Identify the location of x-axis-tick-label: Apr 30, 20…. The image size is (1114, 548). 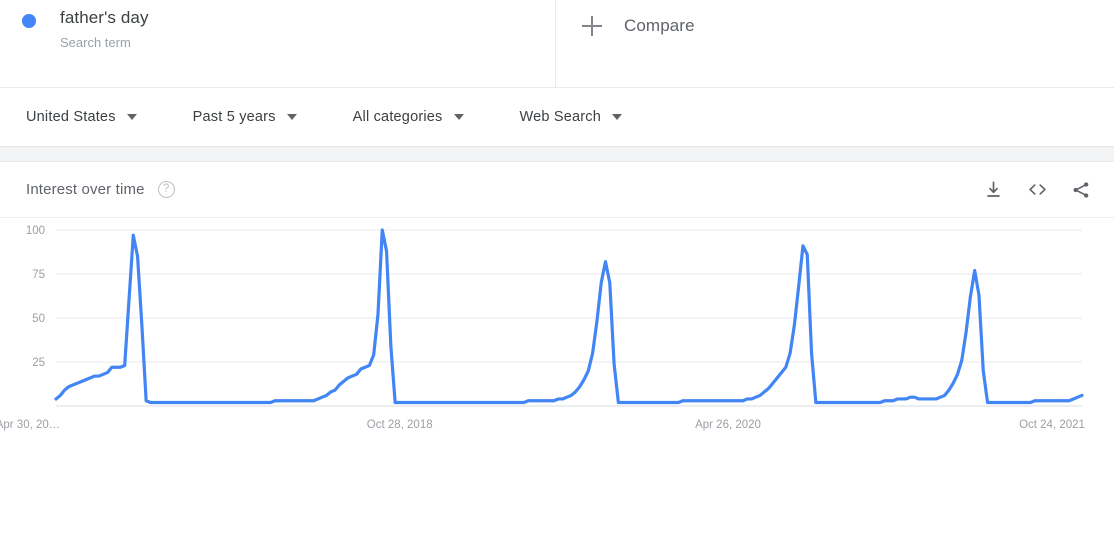
(30, 425).